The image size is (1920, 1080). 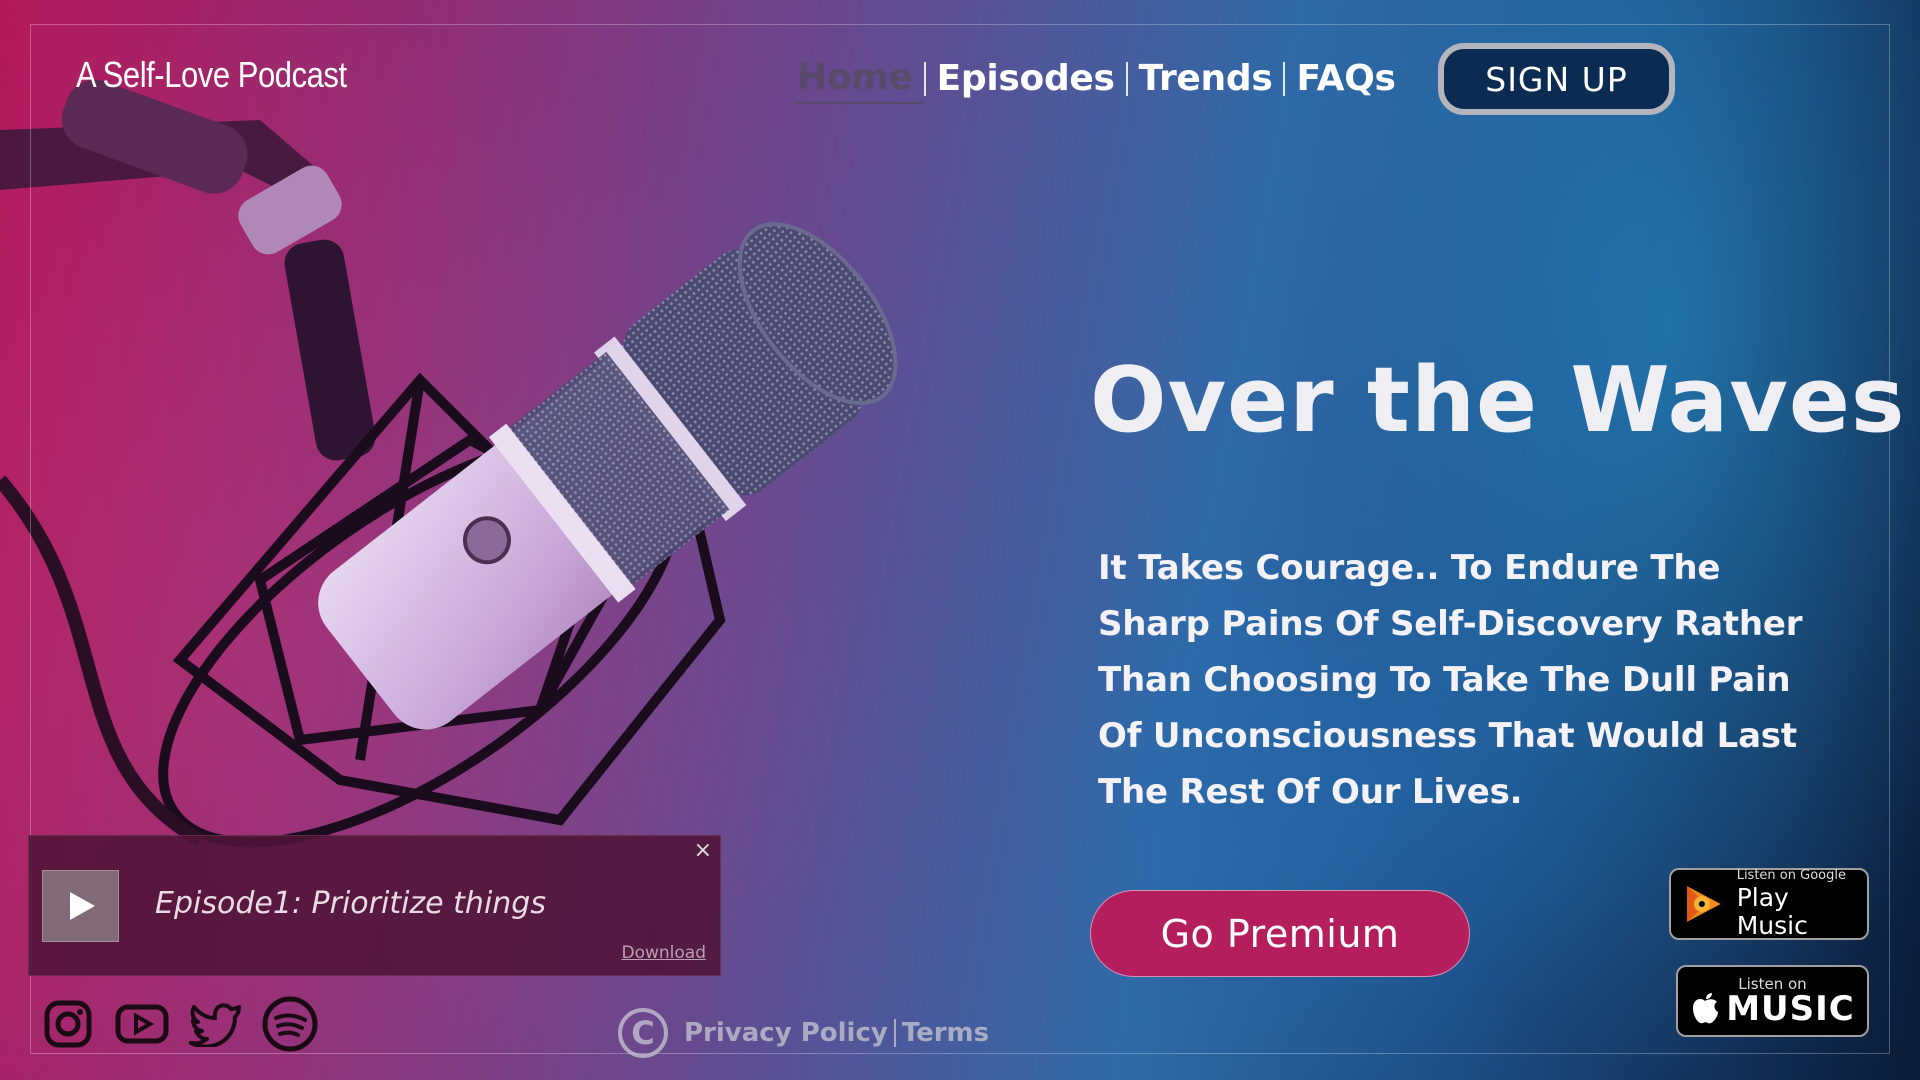 I want to click on footer-separator, so click(x=894, y=1033).